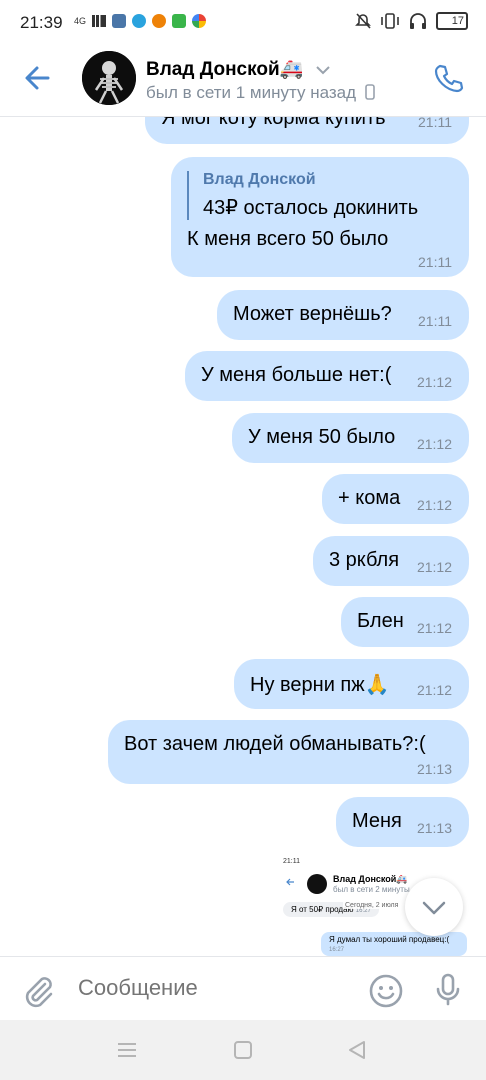 The height and width of the screenshot is (1080, 486). What do you see at coordinates (159, 21) in the screenshot?
I see `ok-app-icon` at bounding box center [159, 21].